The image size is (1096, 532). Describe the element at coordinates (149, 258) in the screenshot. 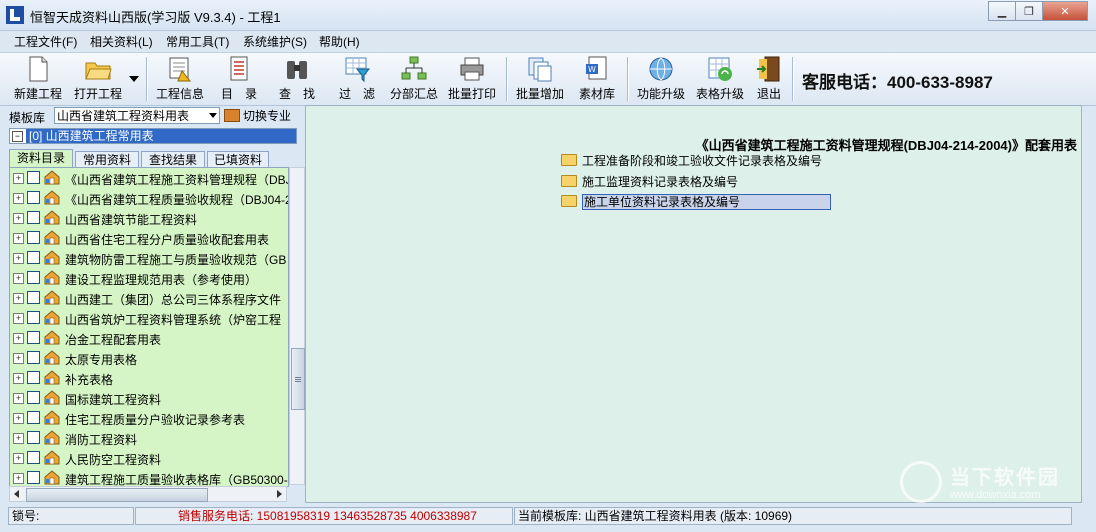

I see `tree-item: + 建筑物防雷工程施工与质量验收规范（GB` at that location.